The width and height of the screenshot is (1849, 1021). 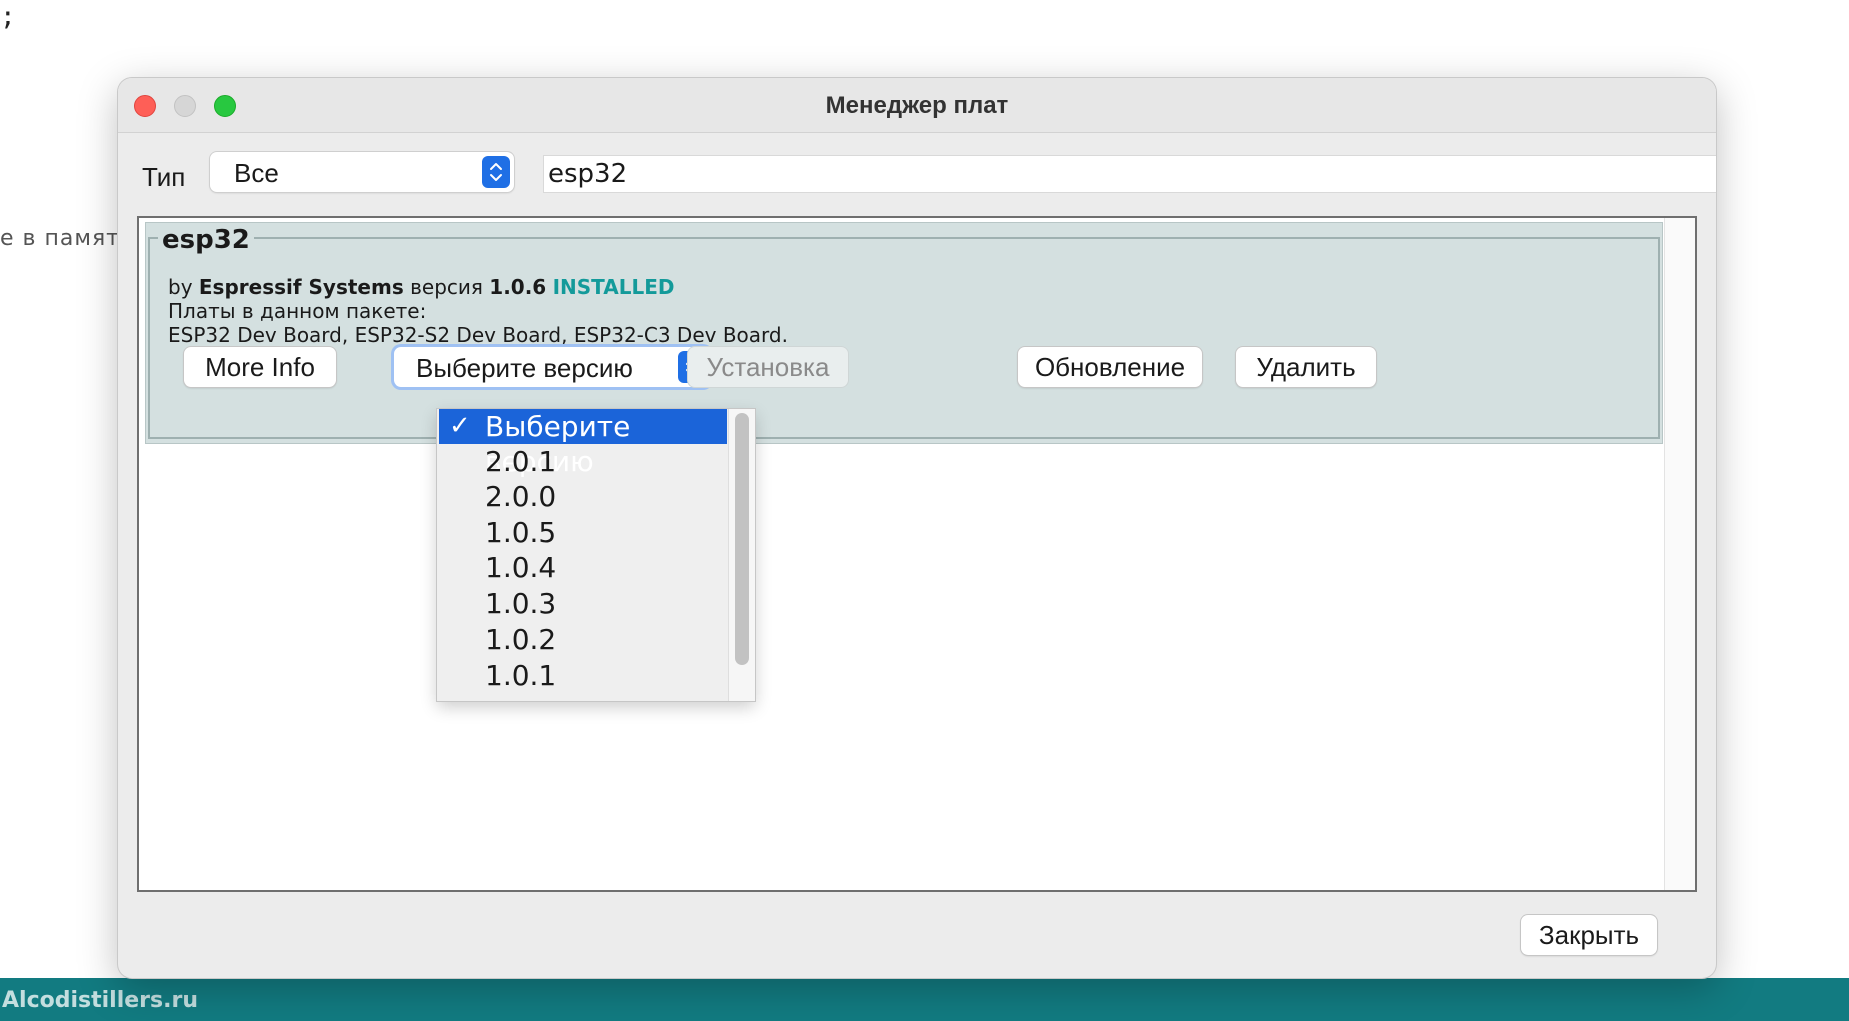 I want to click on installed-status: INSTALLED, so click(x=613, y=287).